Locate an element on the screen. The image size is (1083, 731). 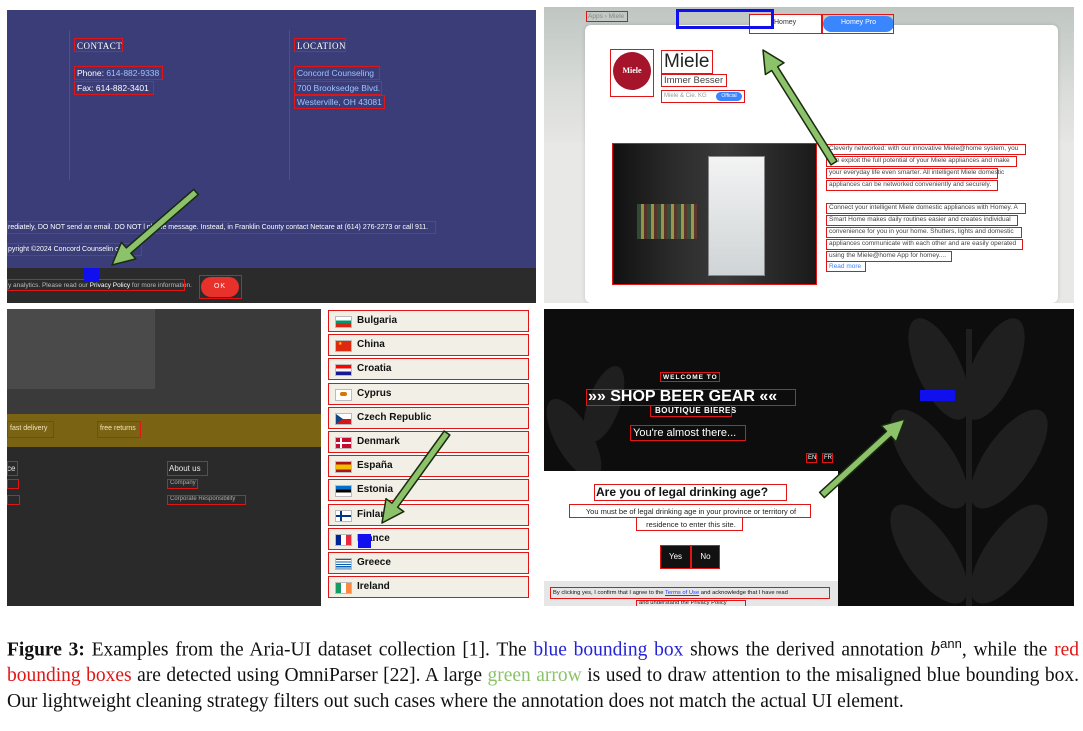
figure-label: Figure 3: is located at coordinates (46, 650).